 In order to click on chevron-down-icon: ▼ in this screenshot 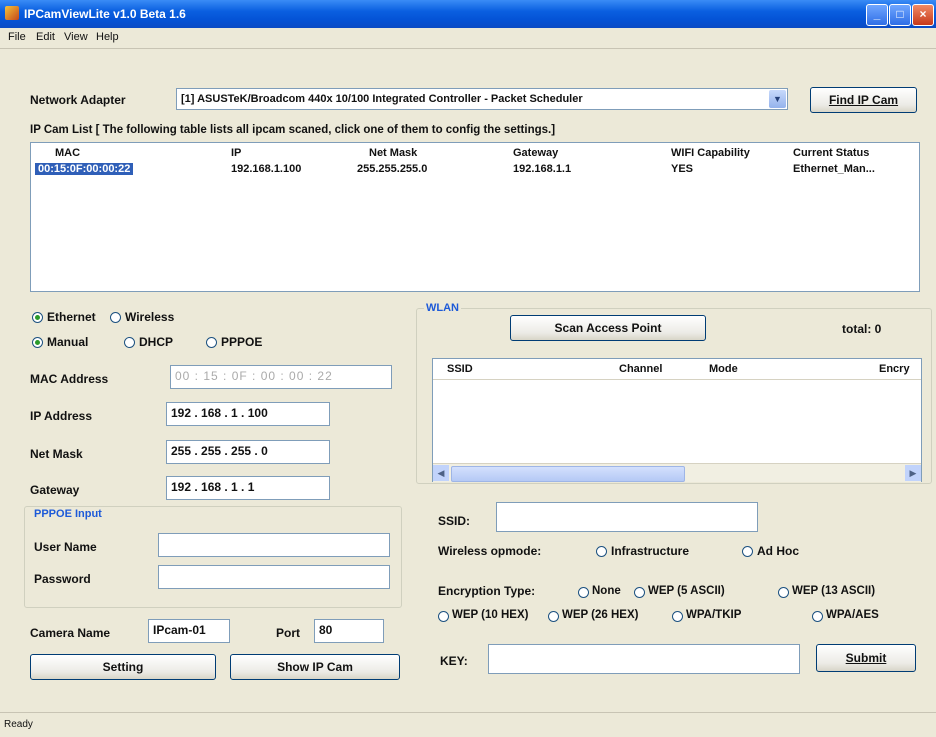, I will do `click(777, 99)`.